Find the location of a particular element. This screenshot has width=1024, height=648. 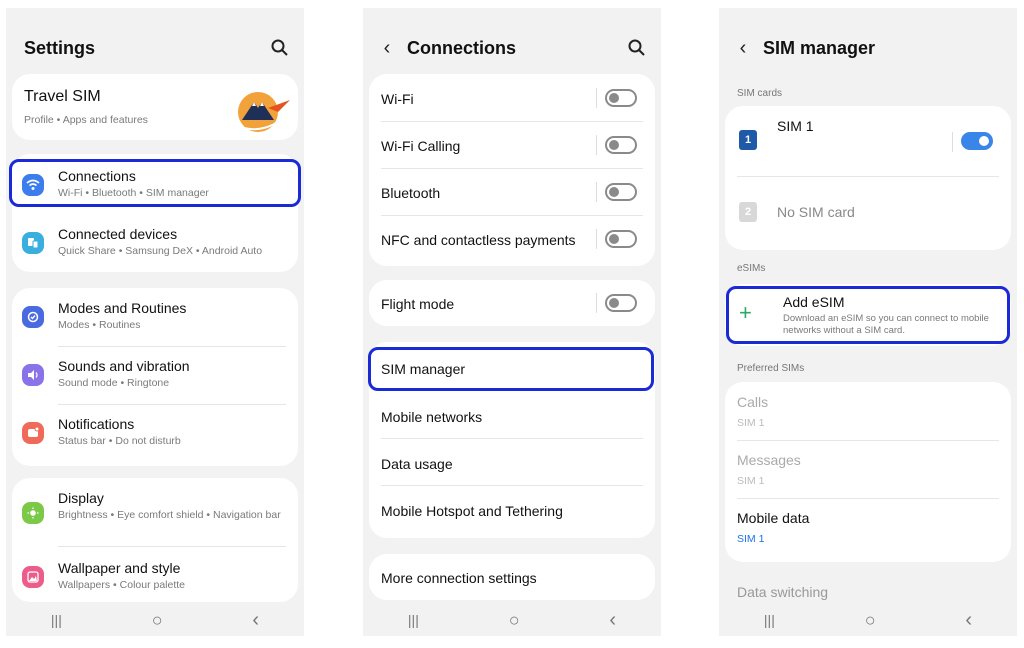

sounds-label: Sounds and vibration is located at coordinates (124, 366).